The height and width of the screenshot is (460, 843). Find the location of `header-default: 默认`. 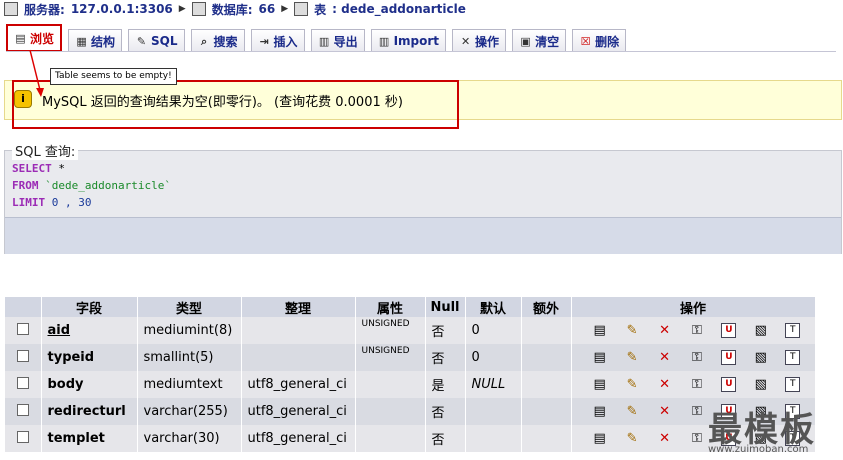

header-default: 默认 is located at coordinates (493, 307).